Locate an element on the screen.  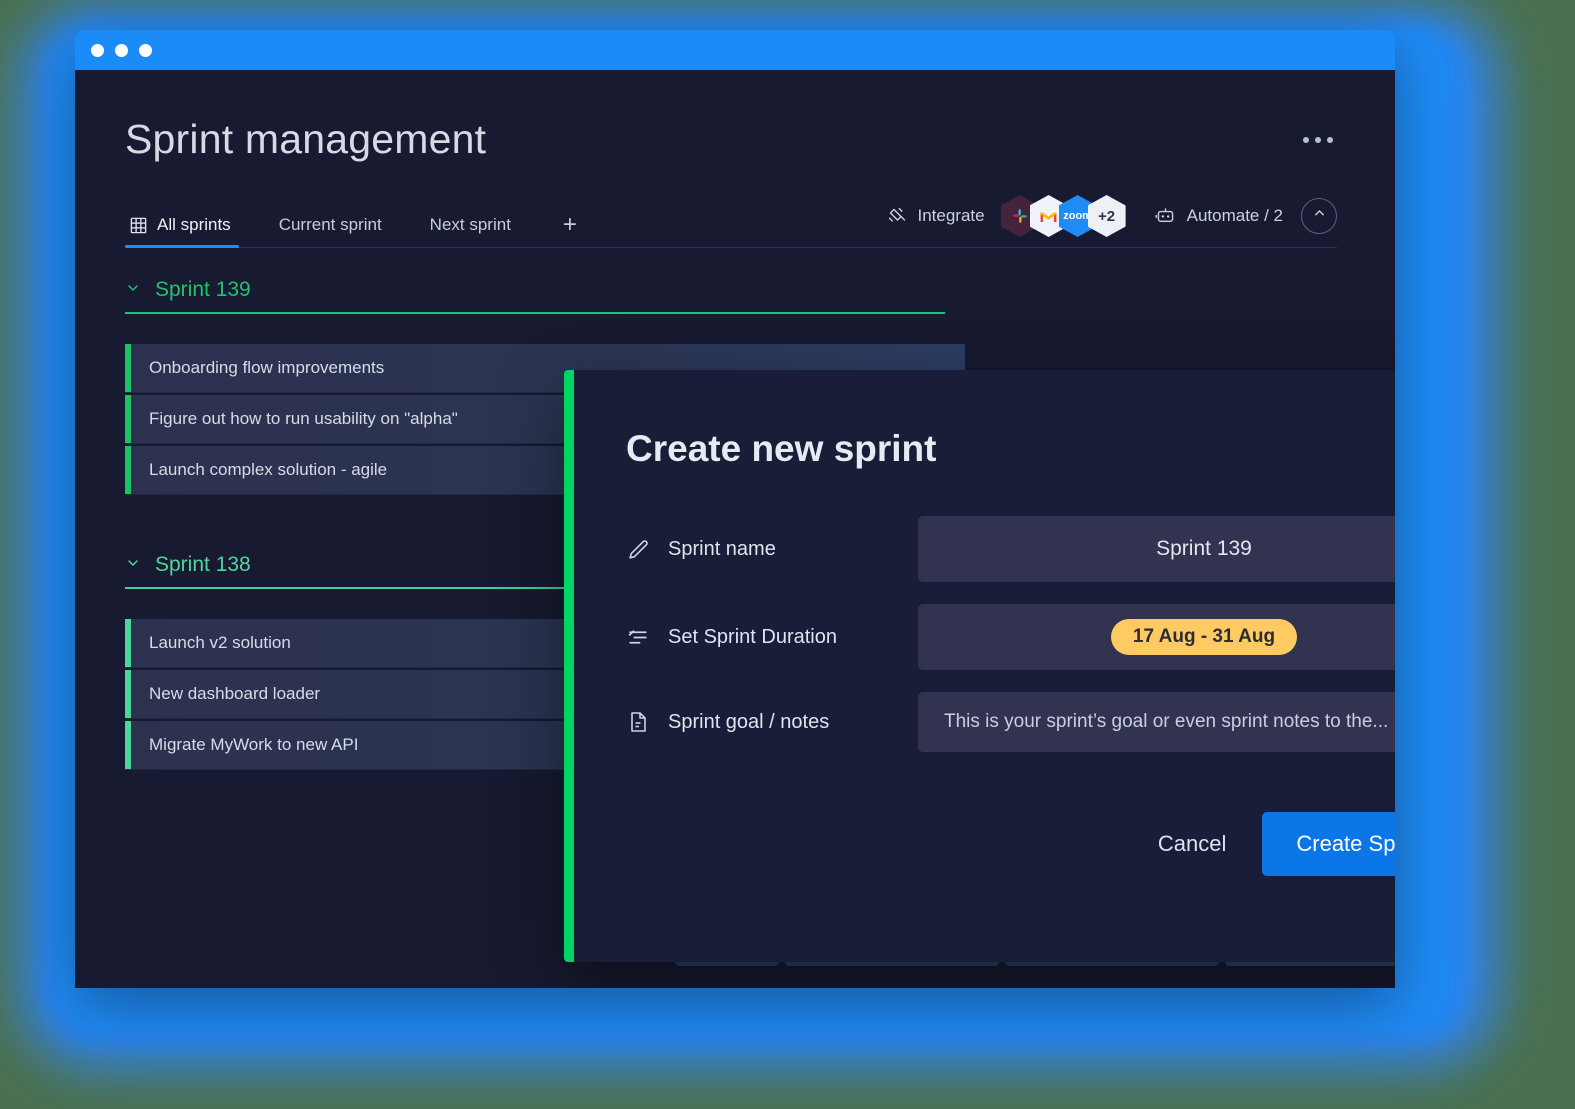
pencil-icon is located at coordinates (647, 549).